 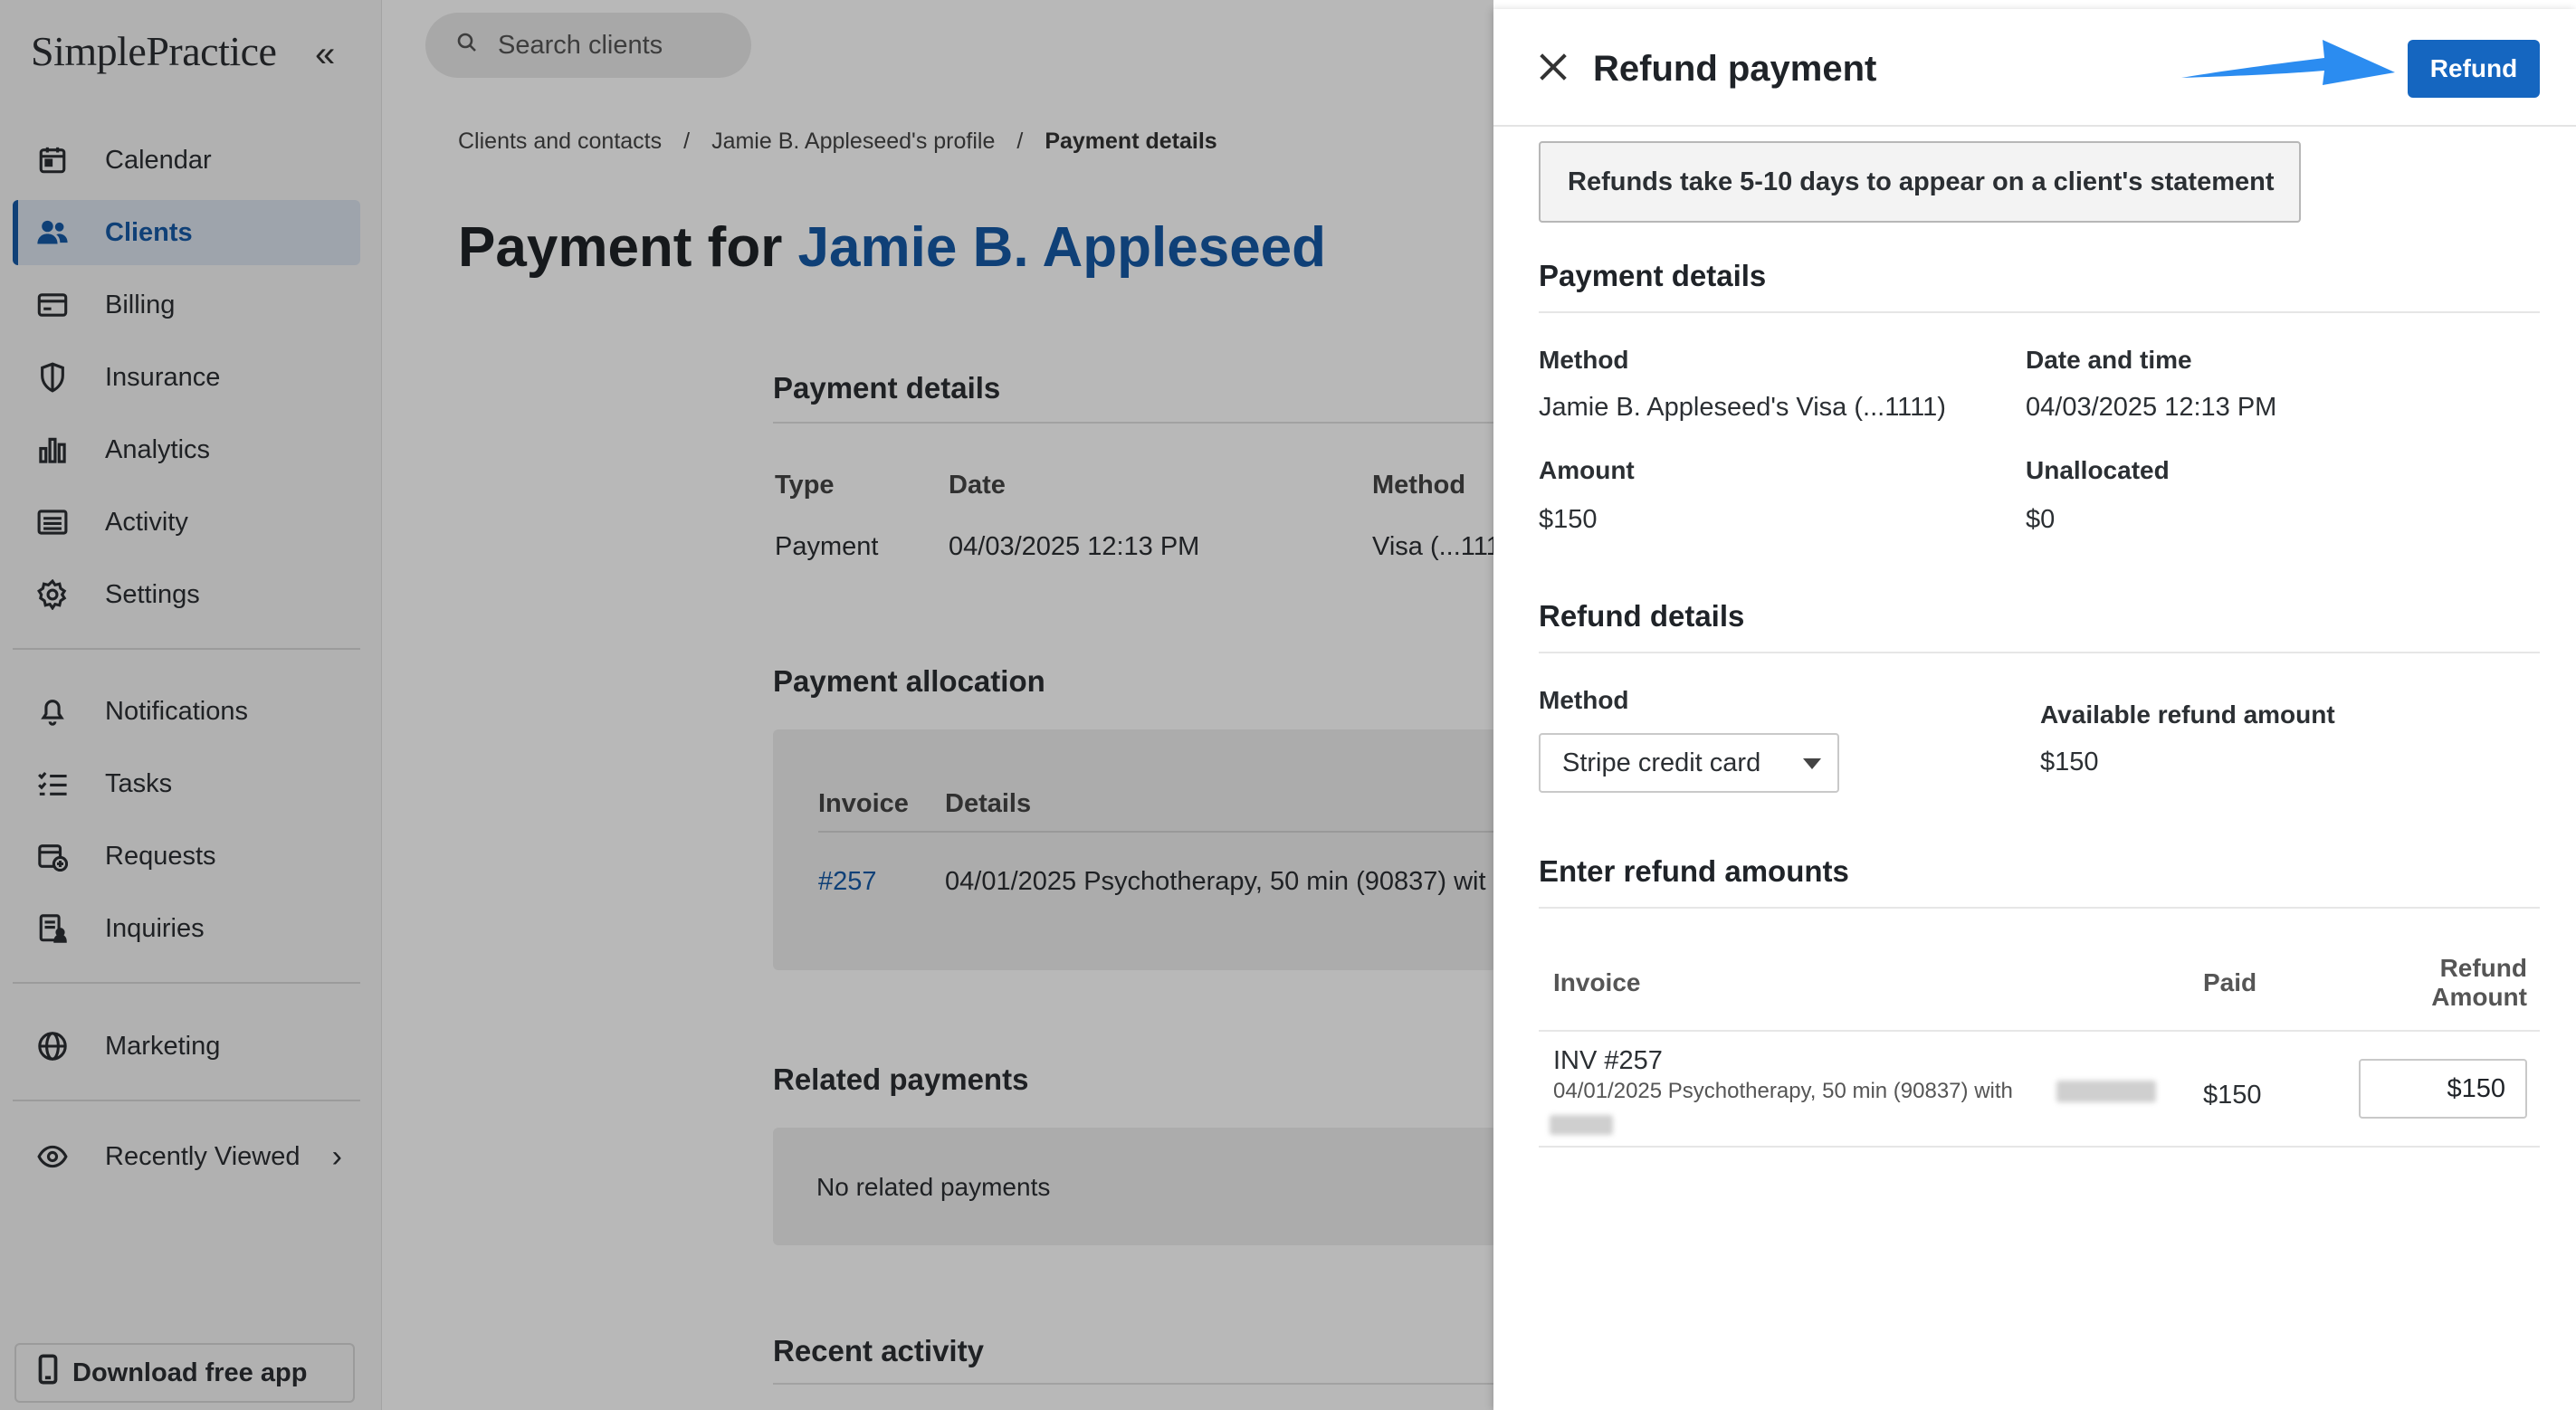 I want to click on refund-details-heading: Refund details, so click(x=1642, y=616).